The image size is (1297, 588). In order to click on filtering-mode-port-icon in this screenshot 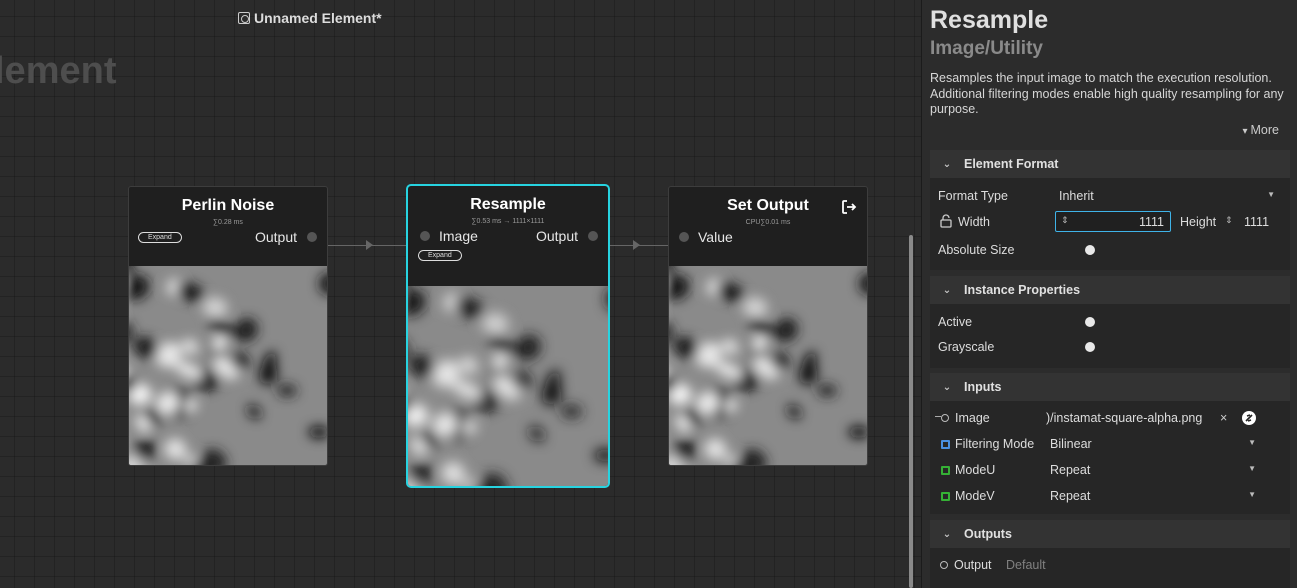, I will do `click(945, 444)`.